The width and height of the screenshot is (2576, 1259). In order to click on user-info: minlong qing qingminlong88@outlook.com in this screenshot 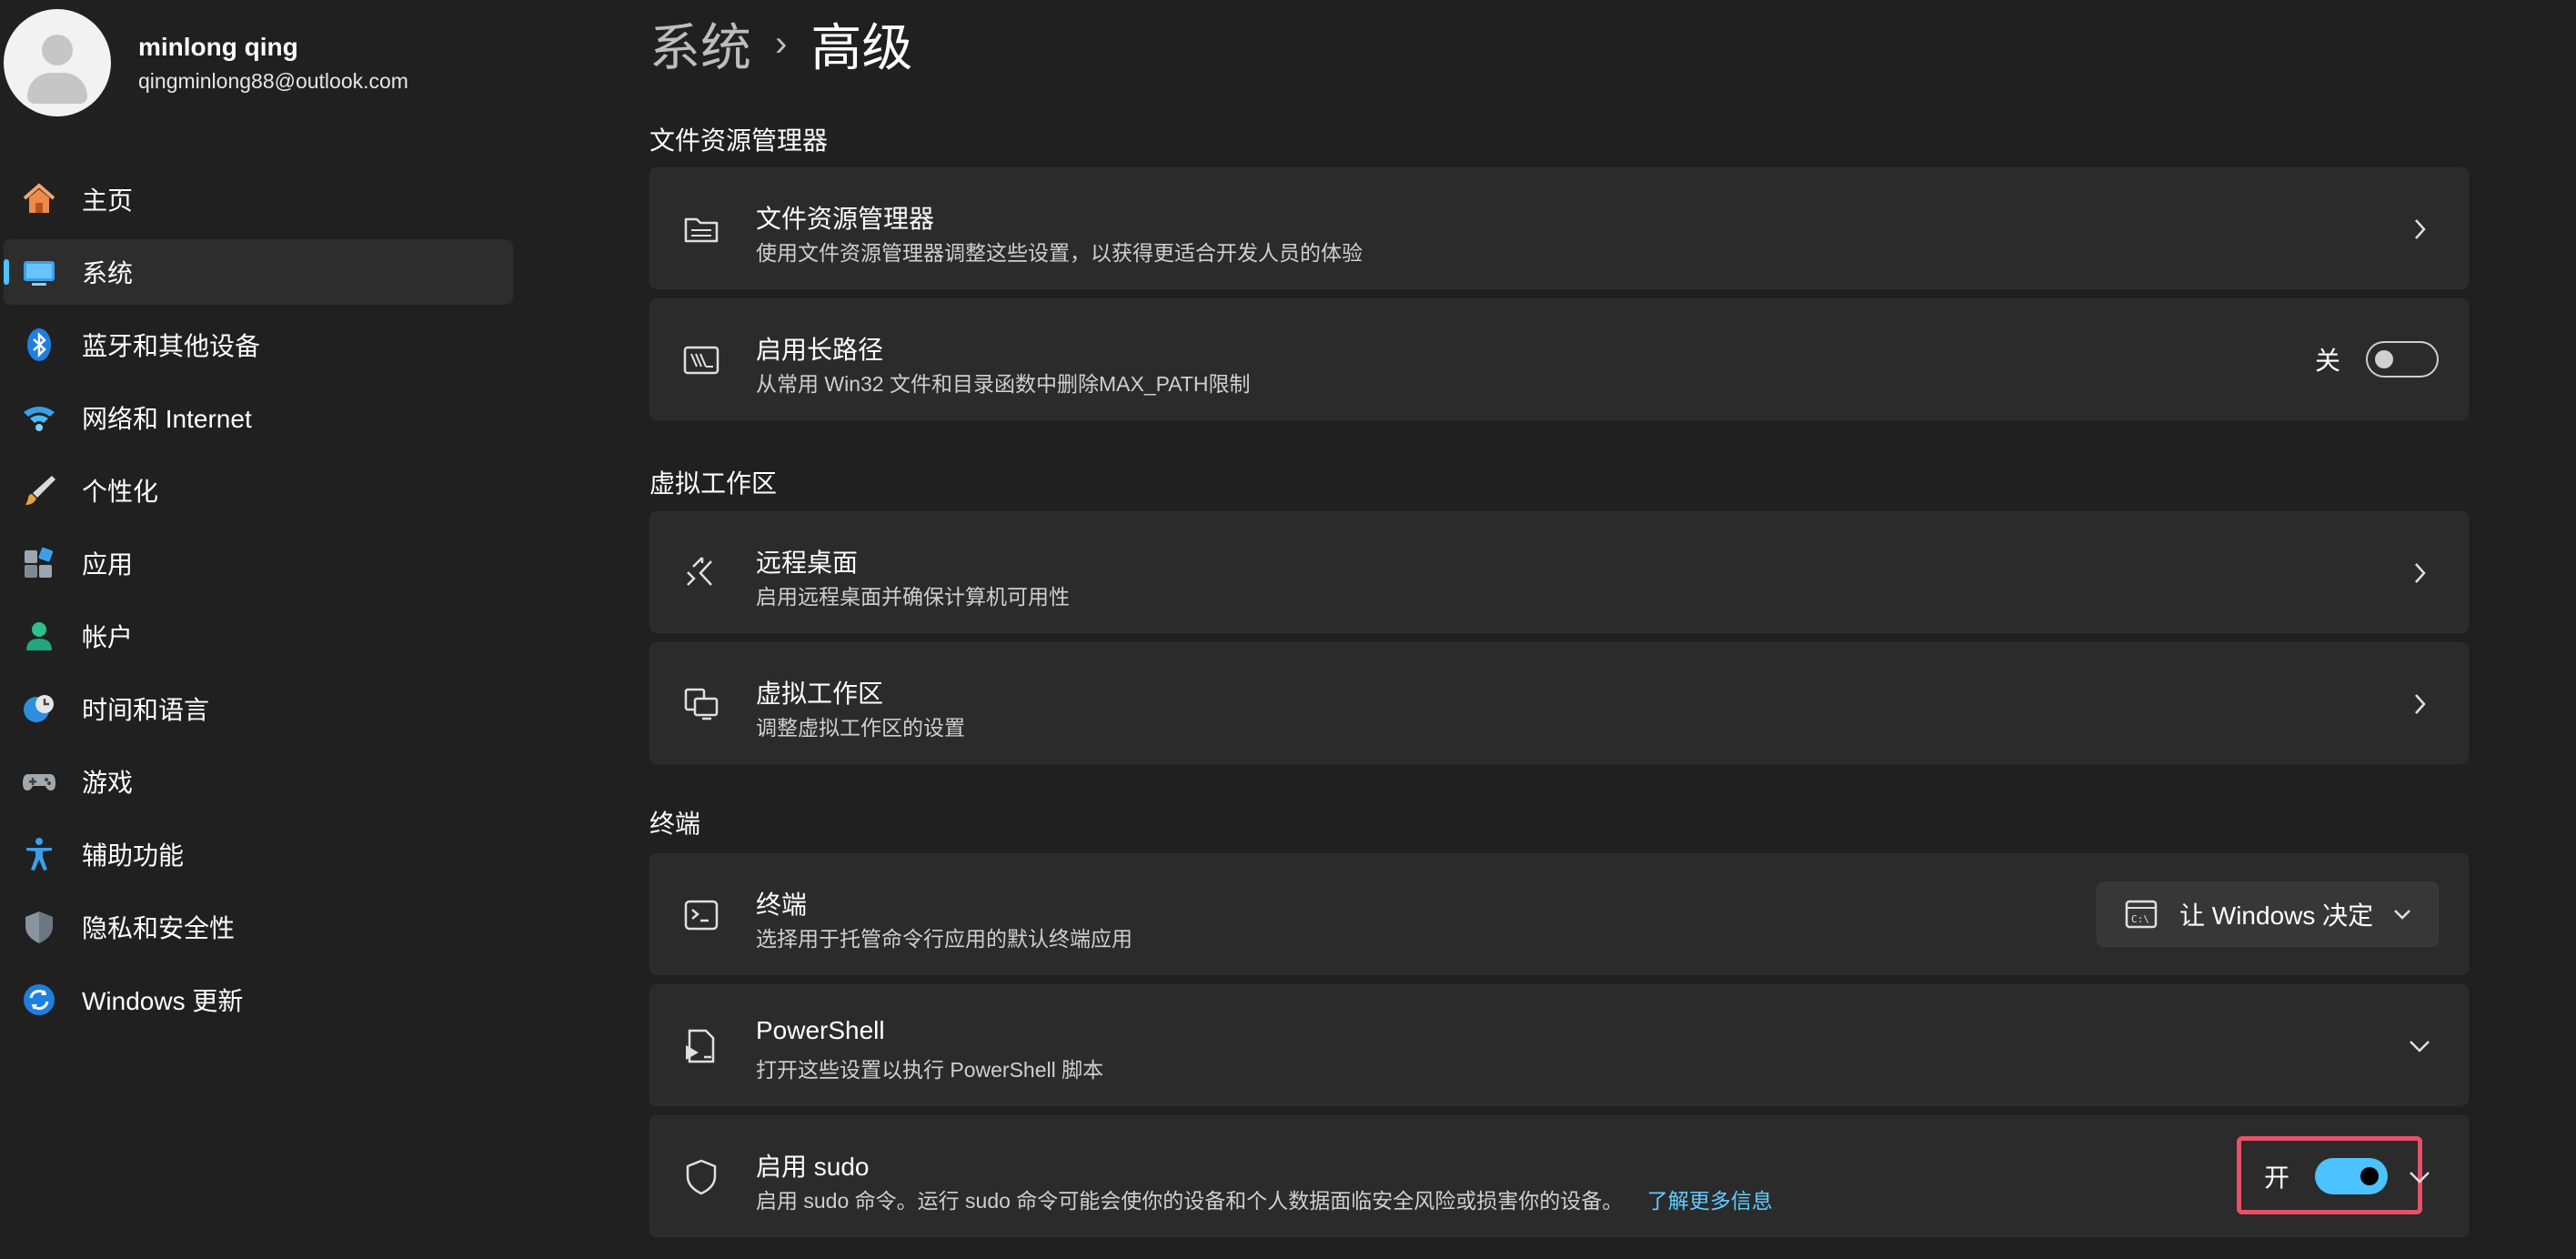, I will do `click(273, 64)`.